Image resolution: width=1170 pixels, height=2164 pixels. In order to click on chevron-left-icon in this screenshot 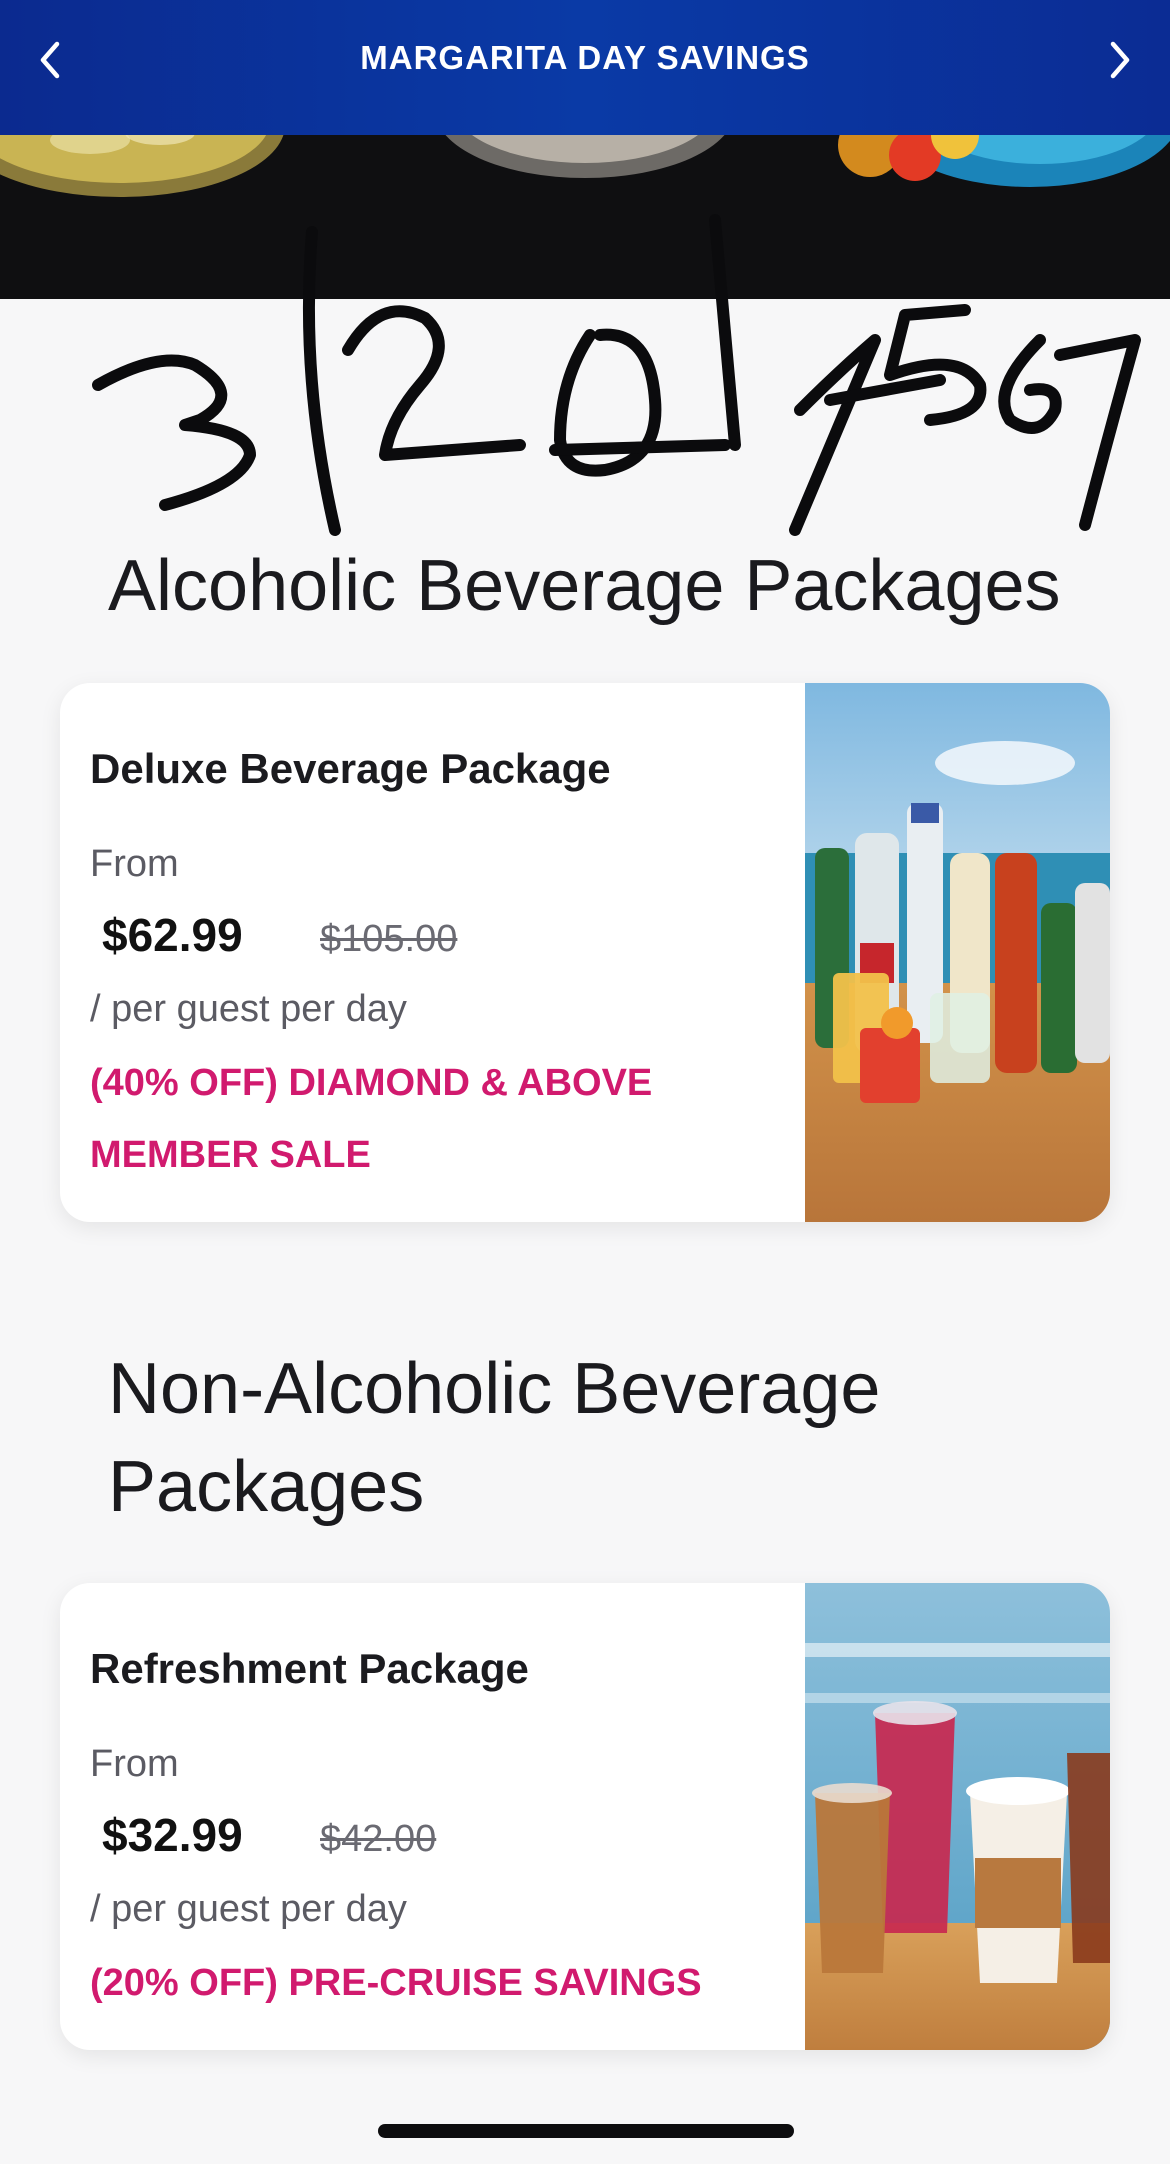, I will do `click(50, 60)`.